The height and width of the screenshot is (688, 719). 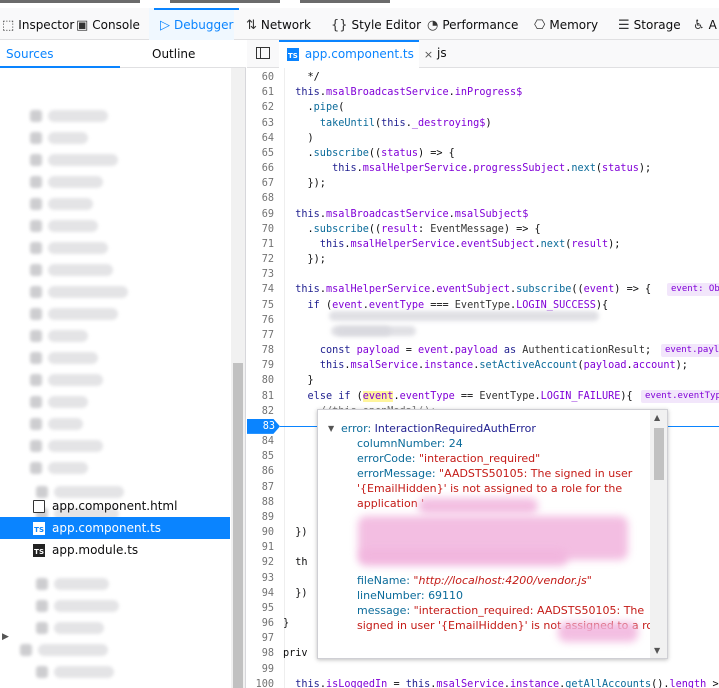 What do you see at coordinates (260, 153) in the screenshot?
I see `line-number: 65` at bounding box center [260, 153].